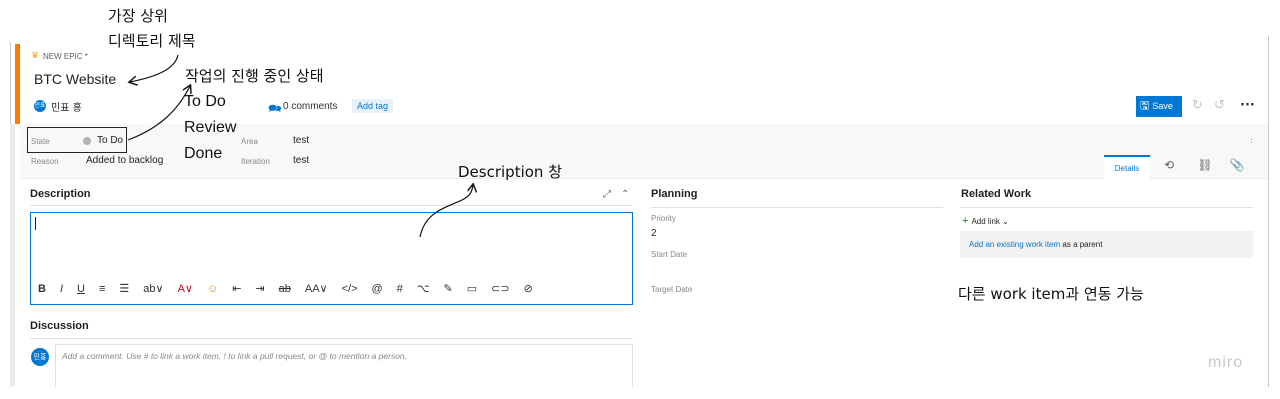 This screenshot has height=399, width=1280. What do you see at coordinates (154, 68) in the screenshot?
I see `arrow-to-title` at bounding box center [154, 68].